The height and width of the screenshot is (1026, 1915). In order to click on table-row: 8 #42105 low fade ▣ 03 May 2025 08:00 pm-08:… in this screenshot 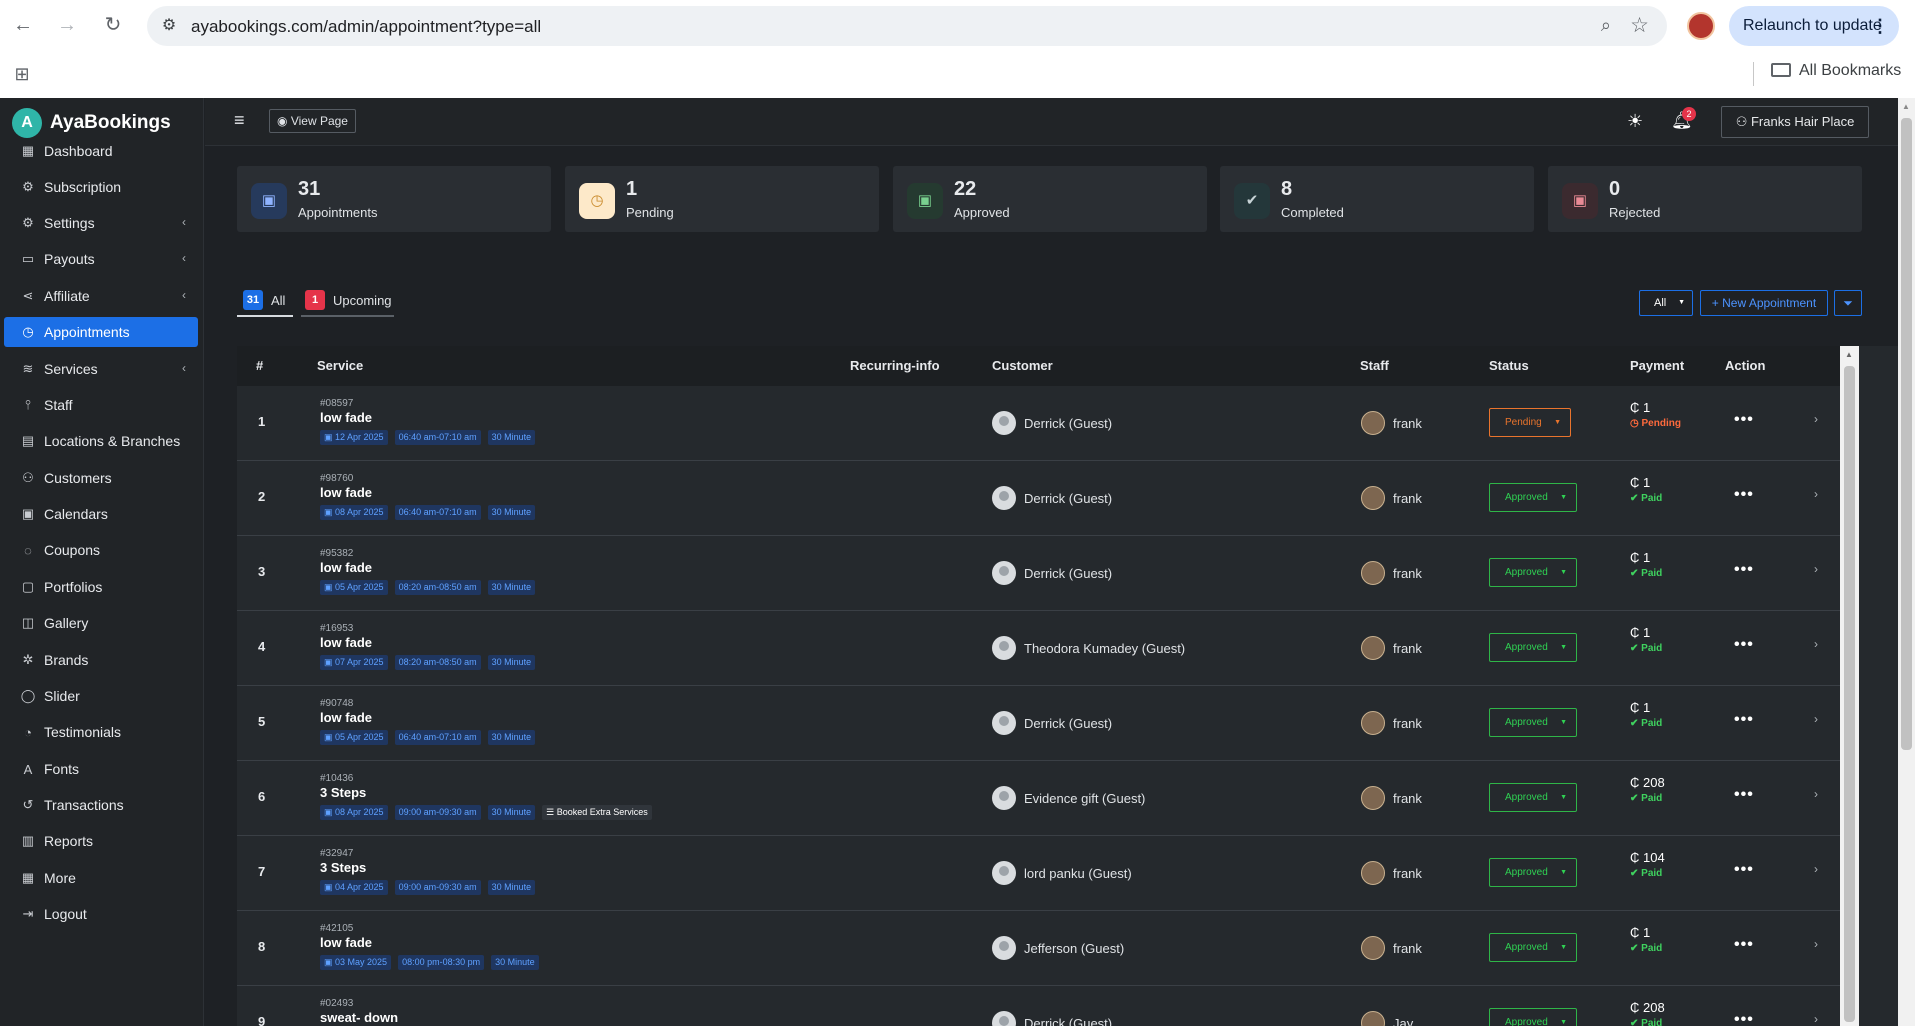, I will do `click(1038, 948)`.